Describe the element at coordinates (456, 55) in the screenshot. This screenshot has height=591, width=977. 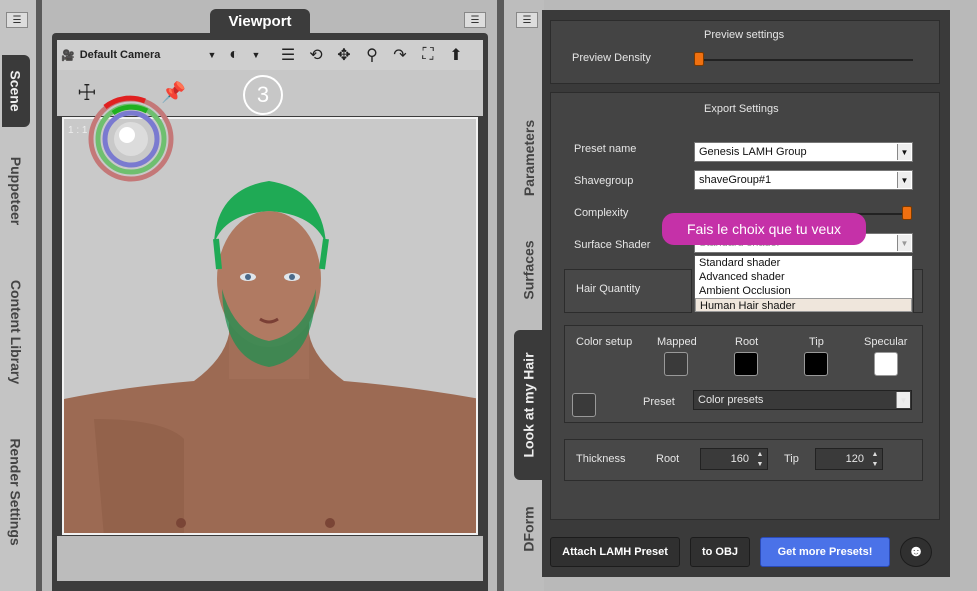
I see `aim-icon: ⬆` at that location.